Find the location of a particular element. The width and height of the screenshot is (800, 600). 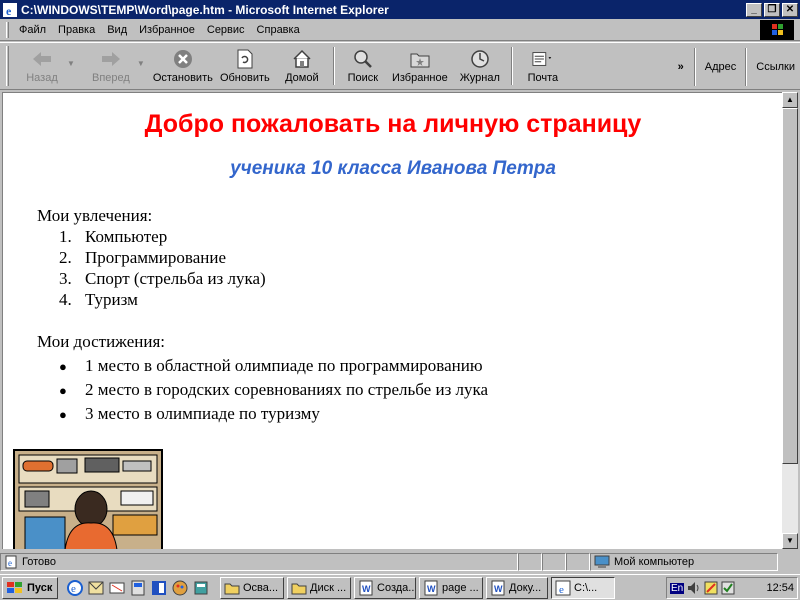

scroll-up-button: ▲ is located at coordinates (790, 100).